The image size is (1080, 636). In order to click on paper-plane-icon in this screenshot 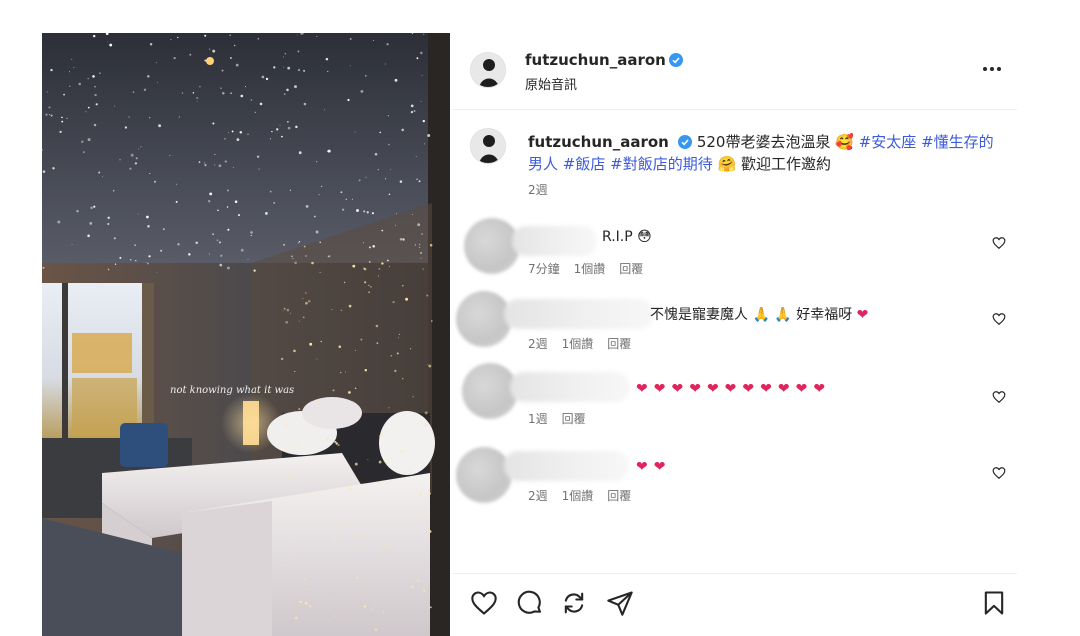, I will do `click(620, 603)`.